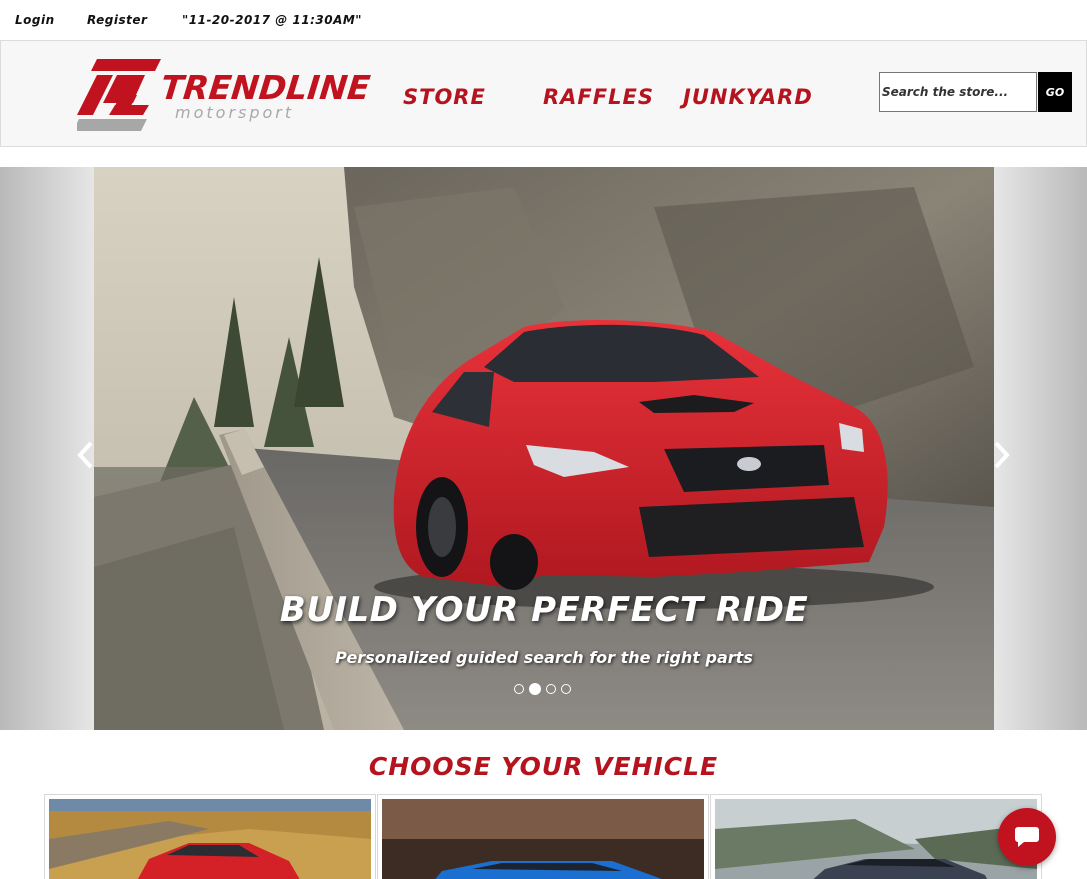 This screenshot has height=879, width=1087. I want to click on logo-wordmark: TRENDLINE, so click(265, 87).